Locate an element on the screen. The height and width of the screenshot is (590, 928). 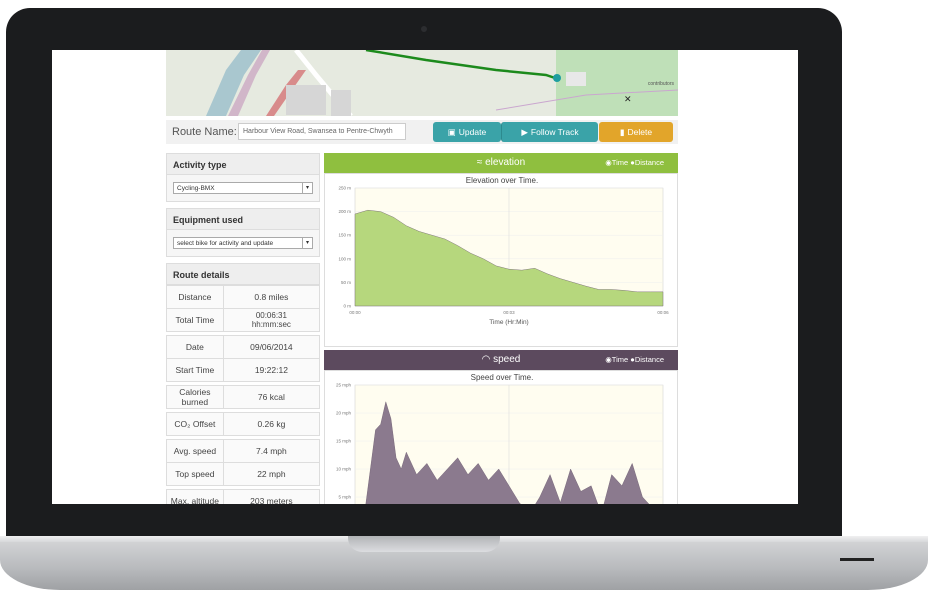
follow-track-button: ▶ Follow Track is located at coordinates (549, 132).